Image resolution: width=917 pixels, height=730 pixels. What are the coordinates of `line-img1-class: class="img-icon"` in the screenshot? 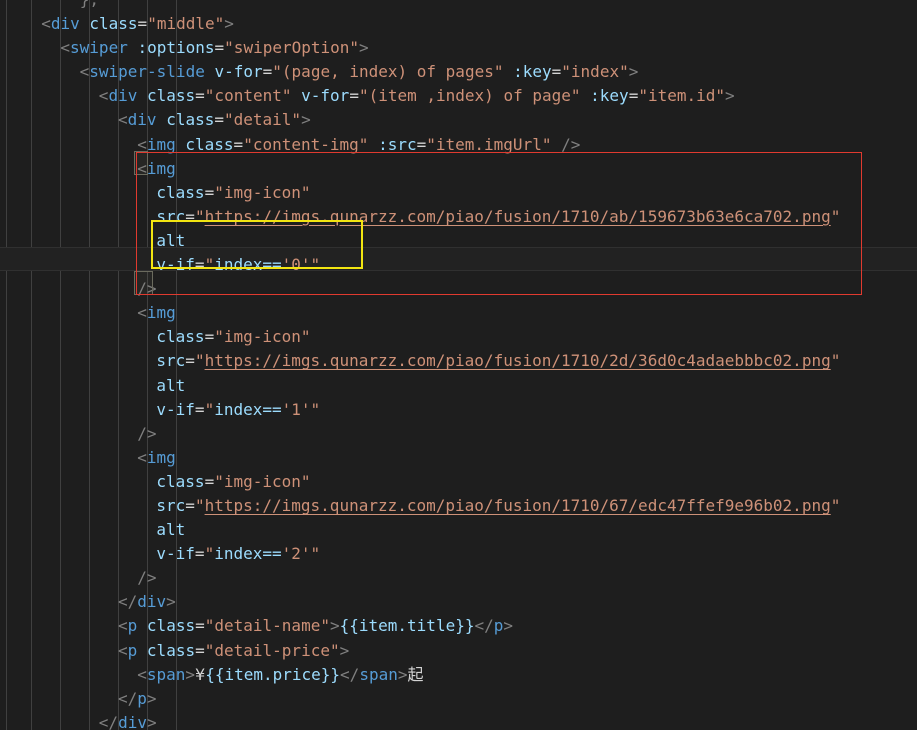 It's located at (458, 337).